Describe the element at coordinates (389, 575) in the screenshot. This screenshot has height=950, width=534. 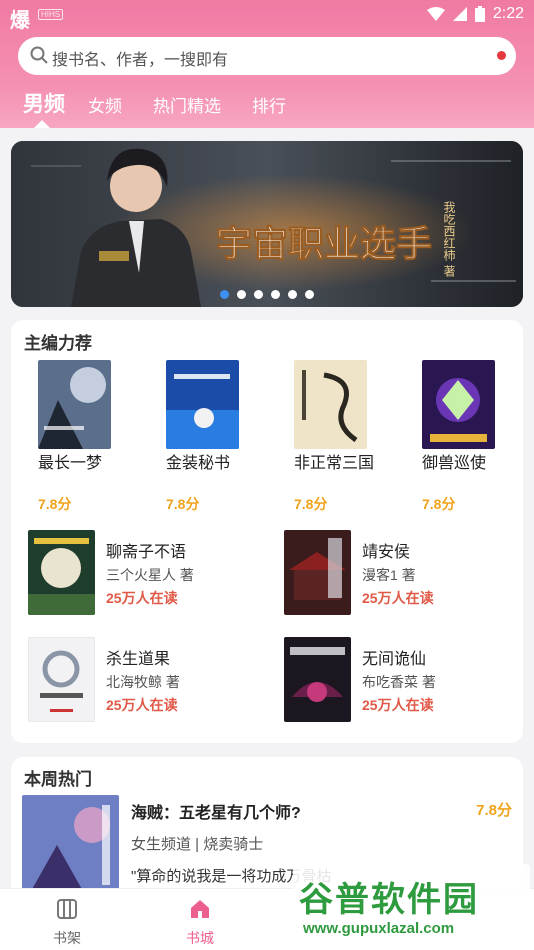
I see `book-author: 漫客1 著` at that location.